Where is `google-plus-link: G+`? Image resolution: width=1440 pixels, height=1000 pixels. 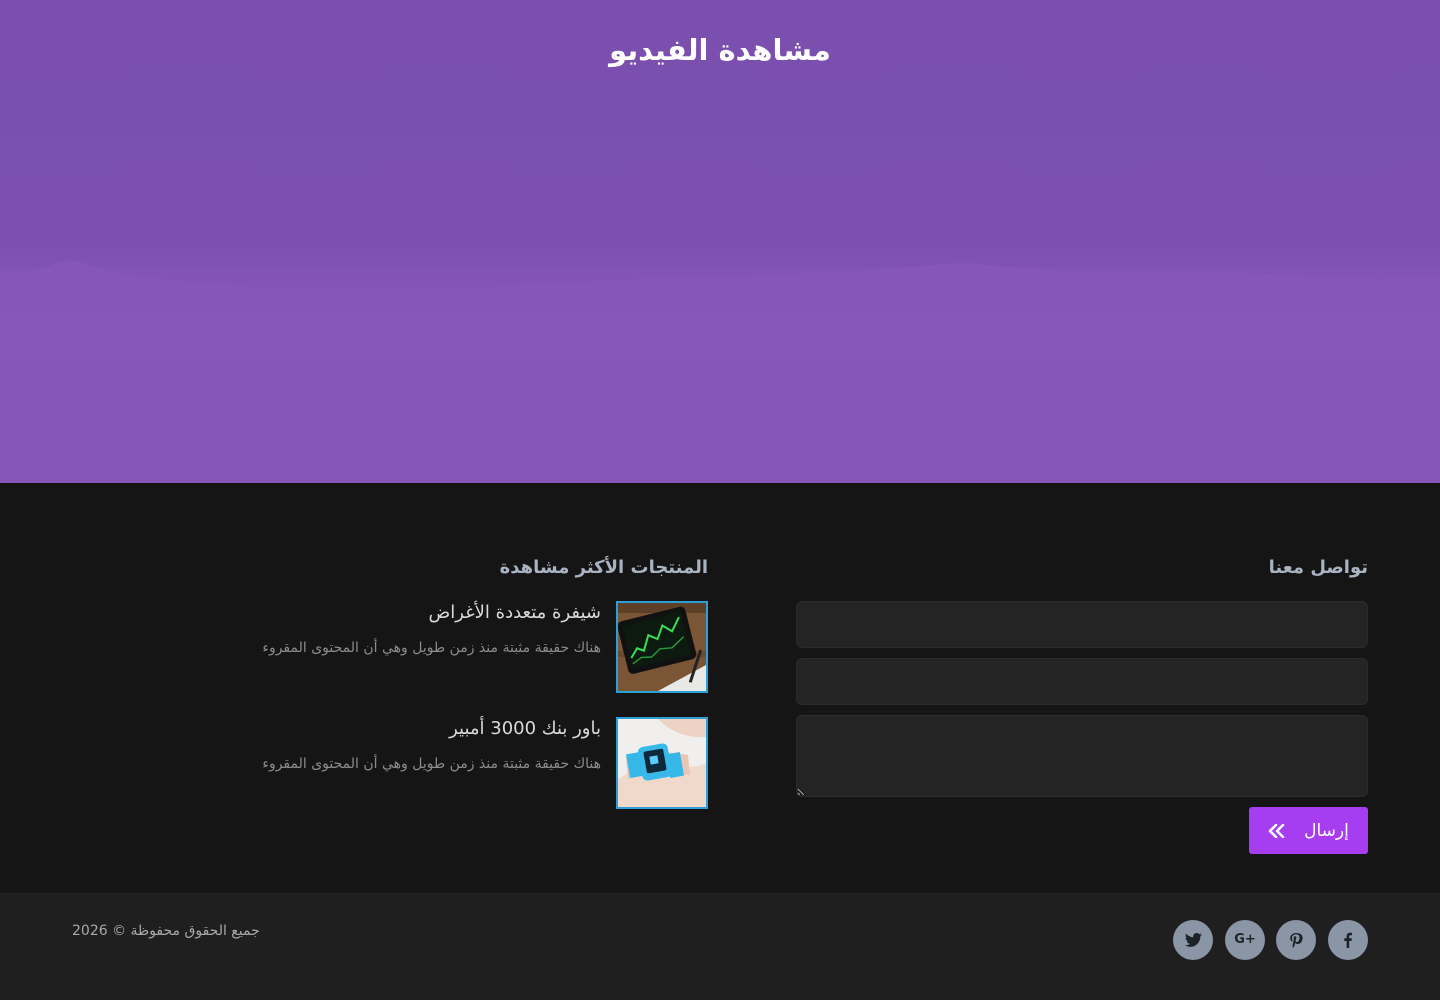 google-plus-link: G+ is located at coordinates (1245, 940).